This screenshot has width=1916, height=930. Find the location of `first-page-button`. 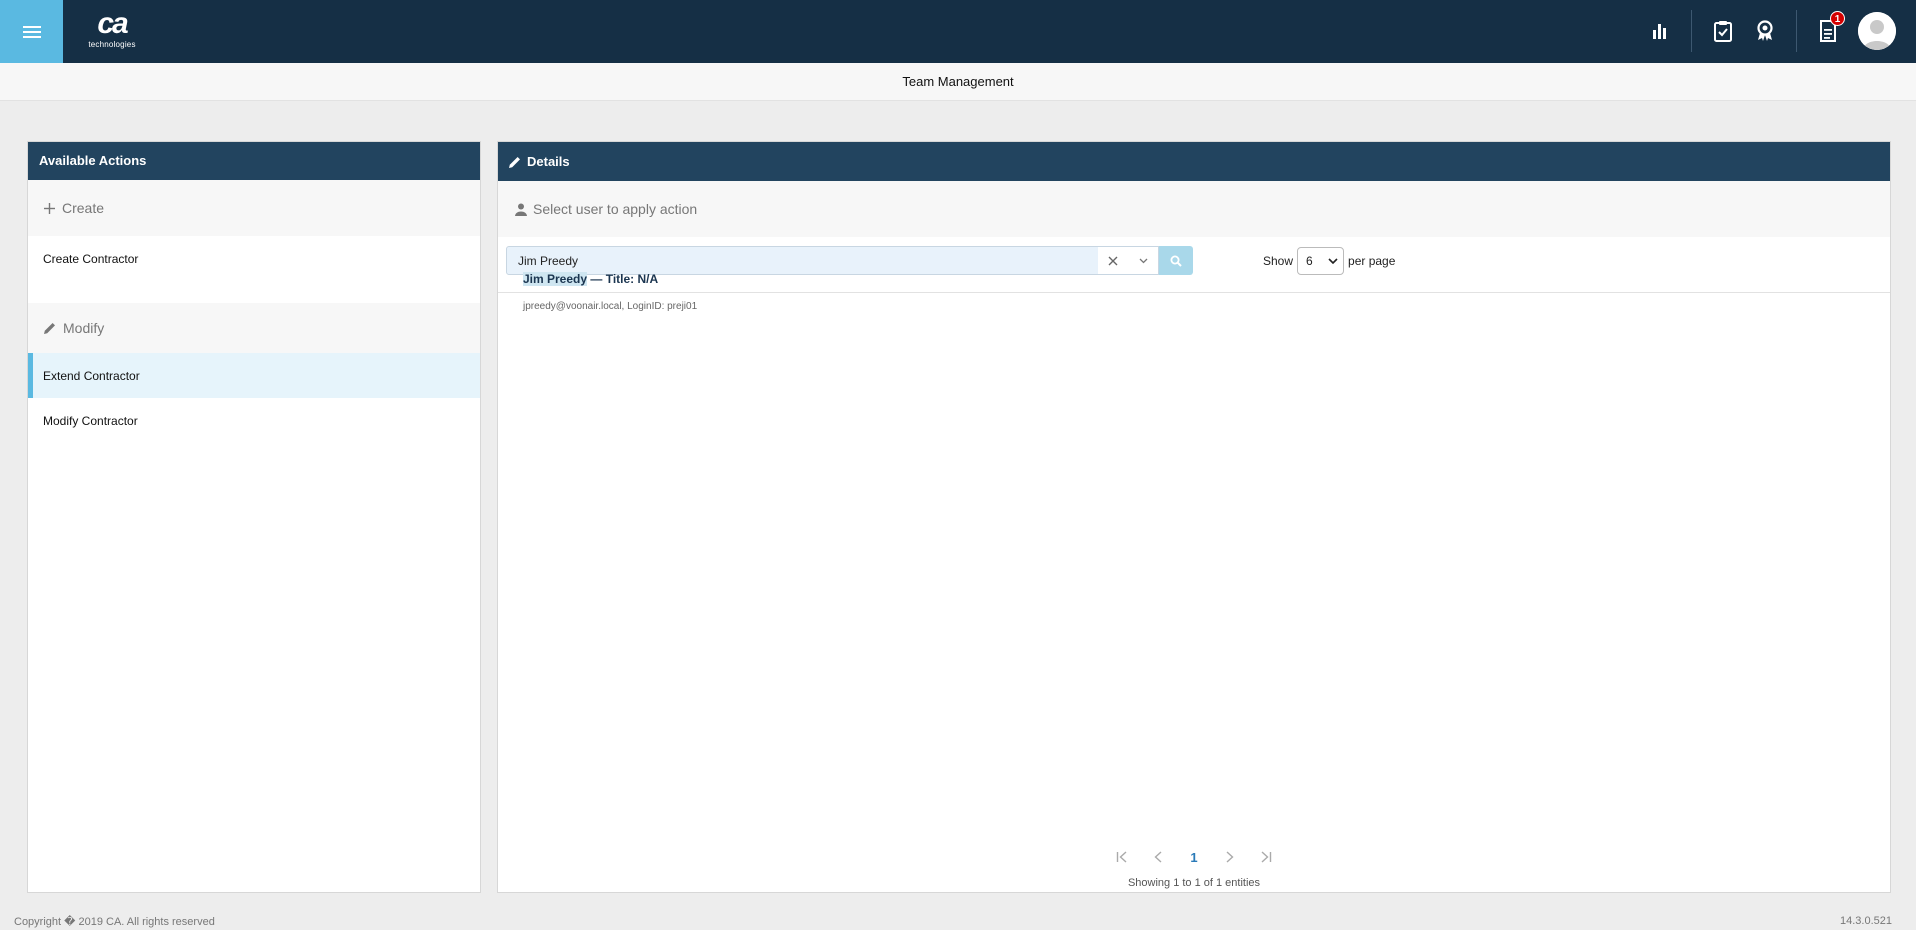

first-page-button is located at coordinates (1122, 857).